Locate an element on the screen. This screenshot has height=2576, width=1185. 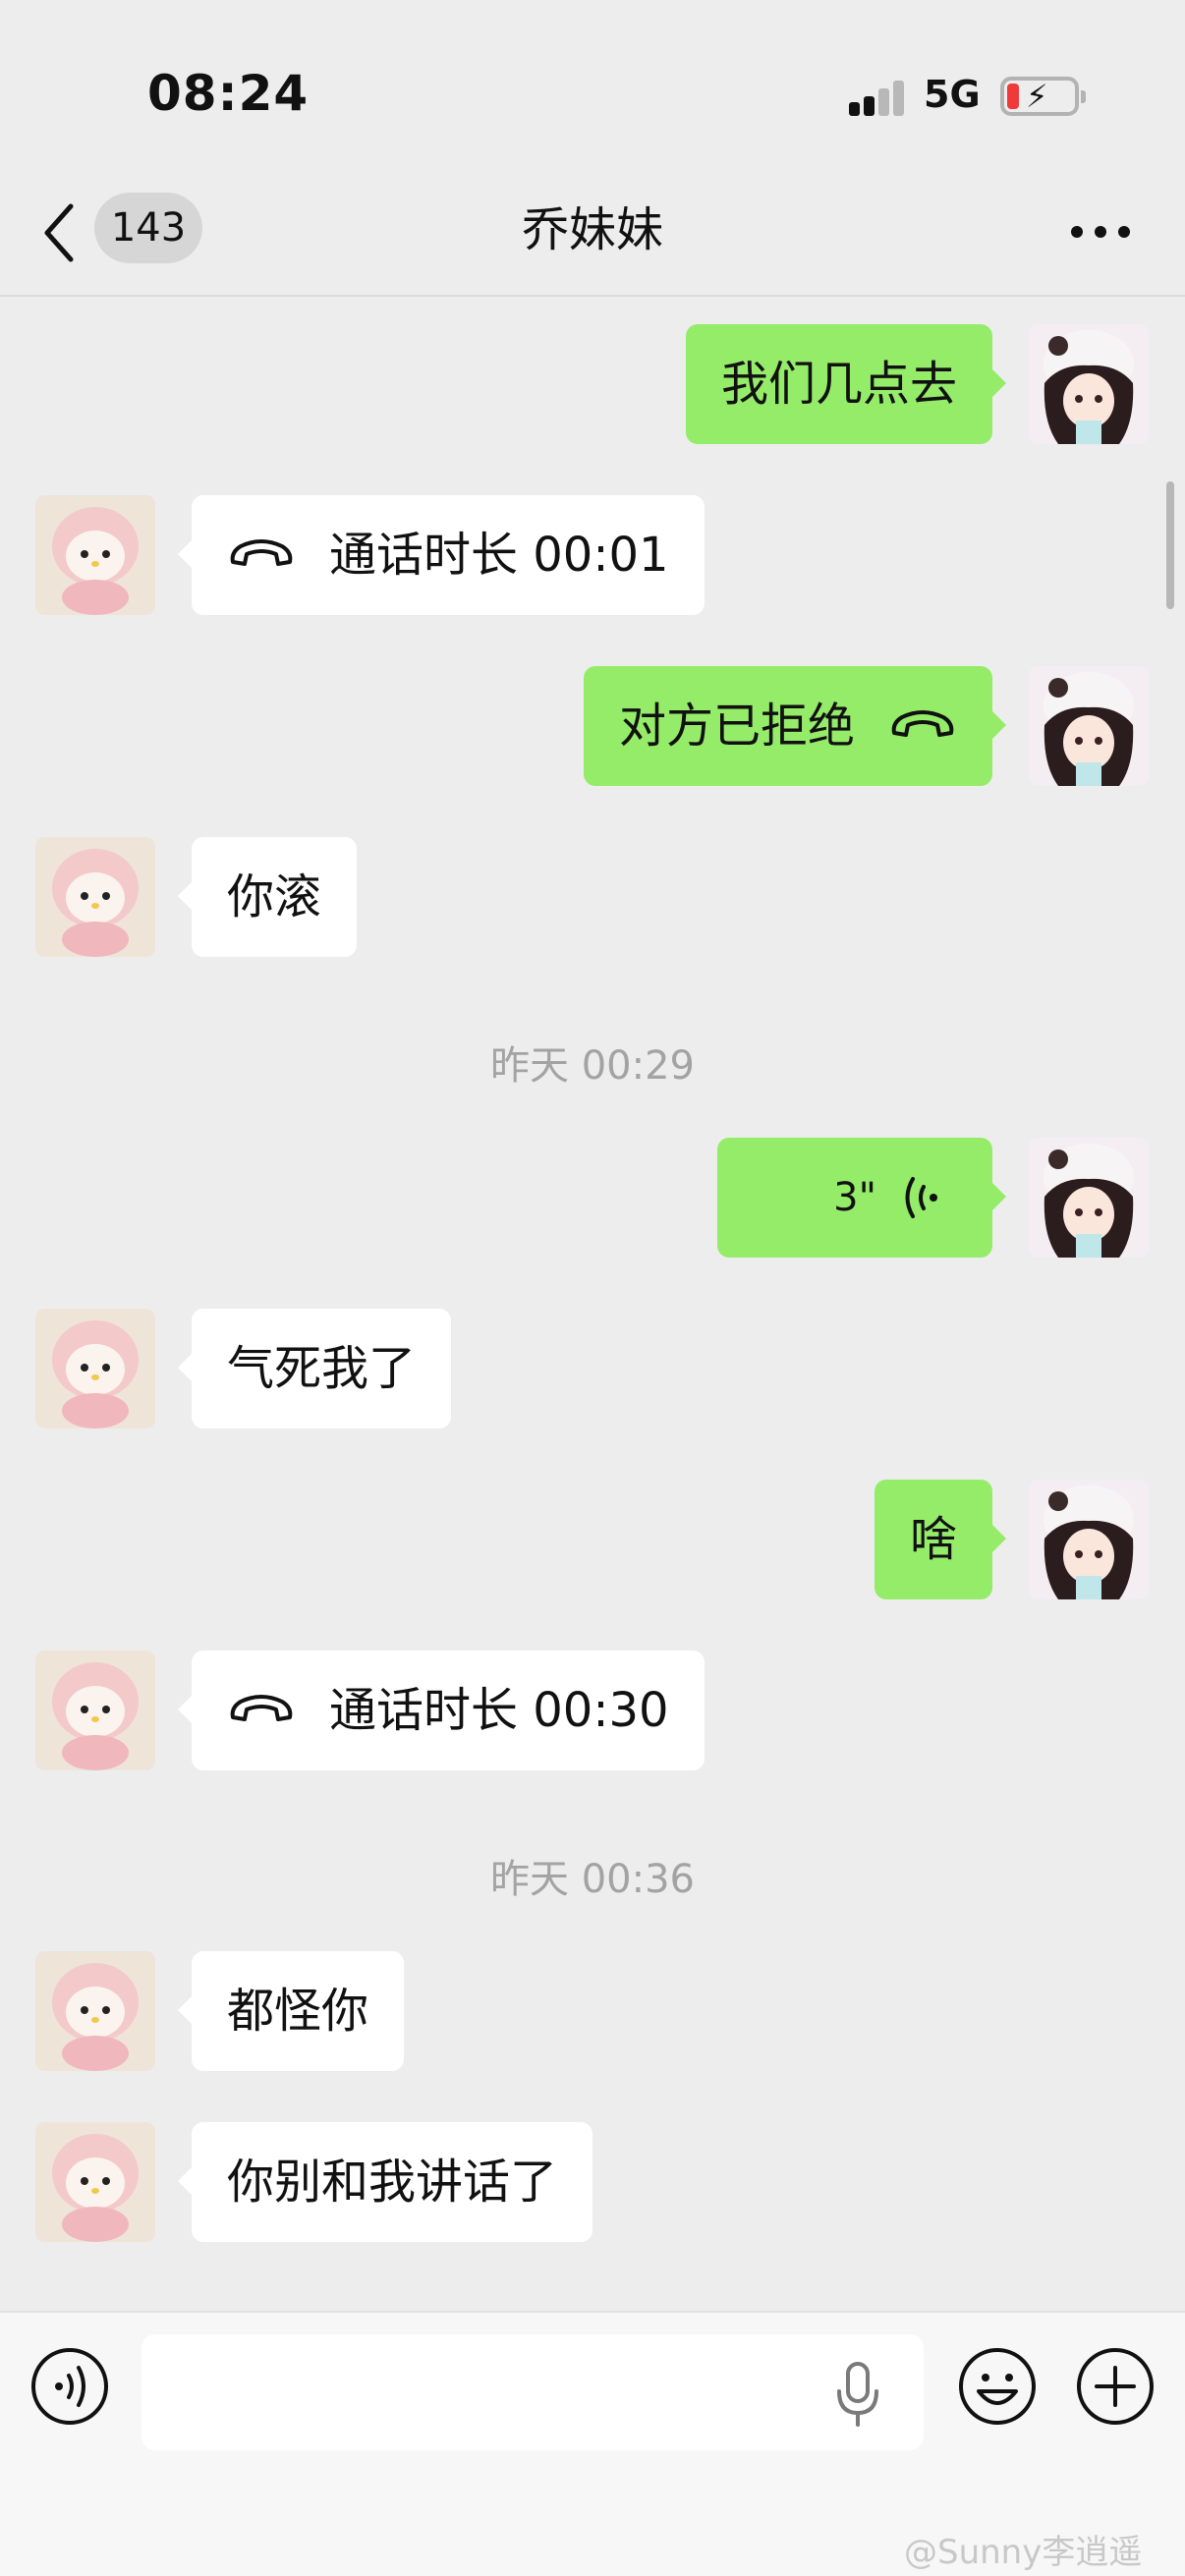
battery-level is located at coordinates (1013, 96).